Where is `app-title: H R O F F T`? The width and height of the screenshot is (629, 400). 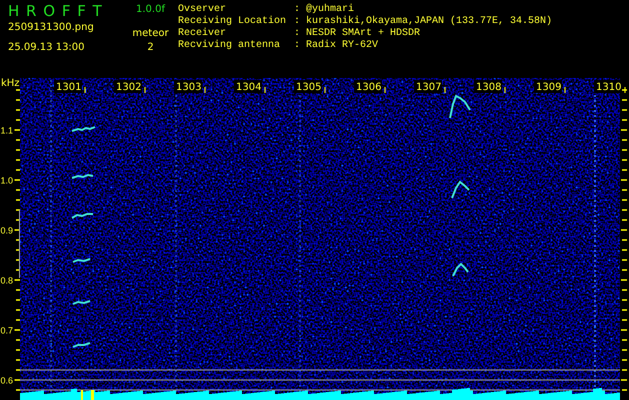
app-title: H R O F F T is located at coordinates (55, 11).